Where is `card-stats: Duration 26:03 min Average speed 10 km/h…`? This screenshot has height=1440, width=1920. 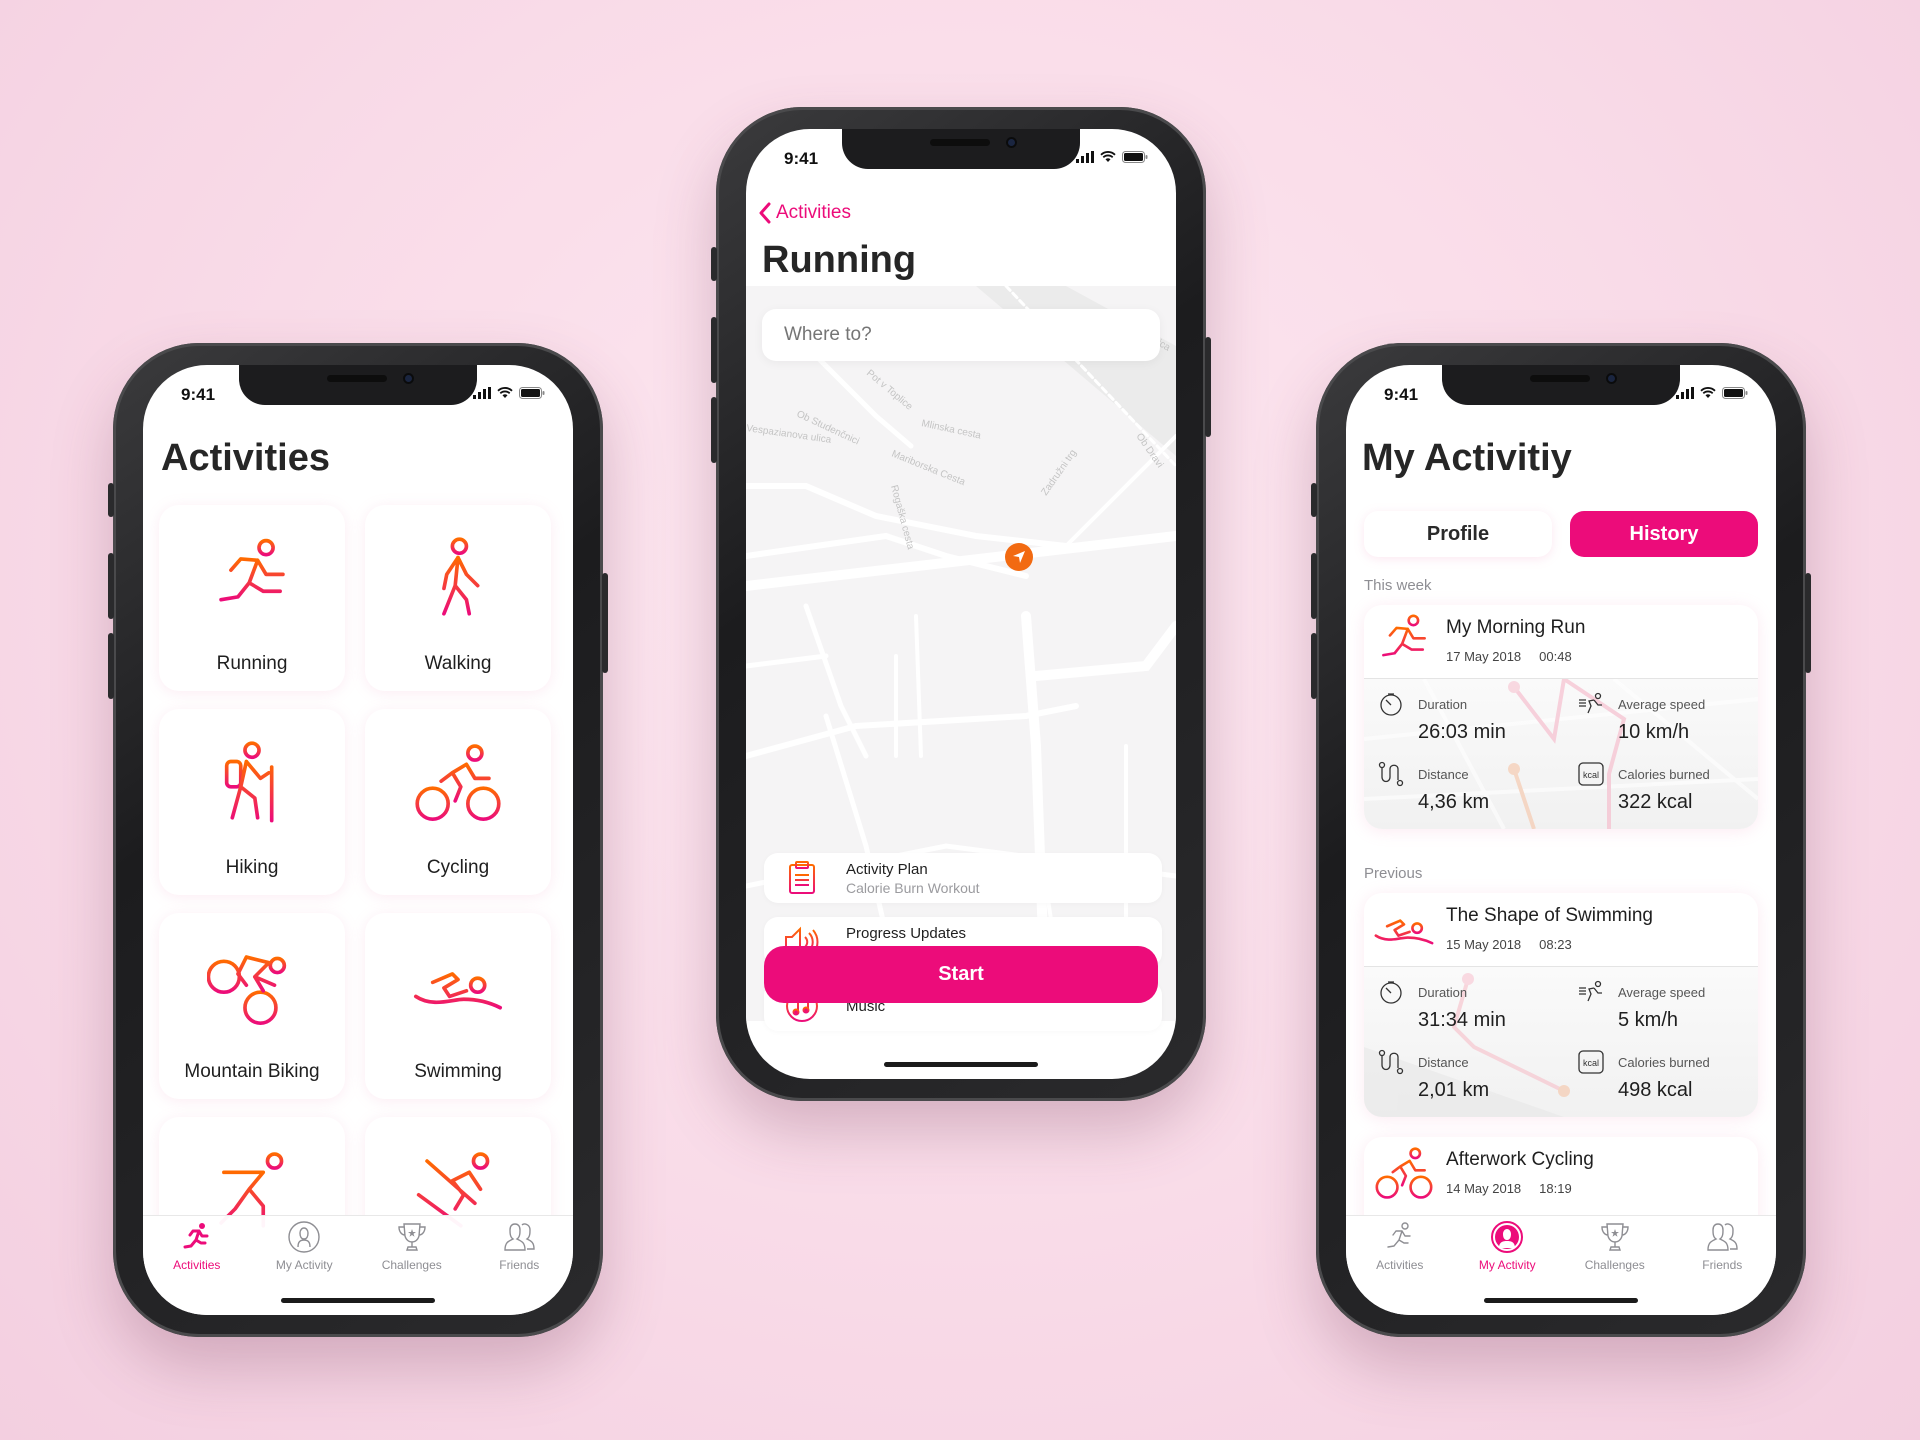
card-stats: Duration 26:03 min Average speed 10 km/h… is located at coordinates (1561, 754).